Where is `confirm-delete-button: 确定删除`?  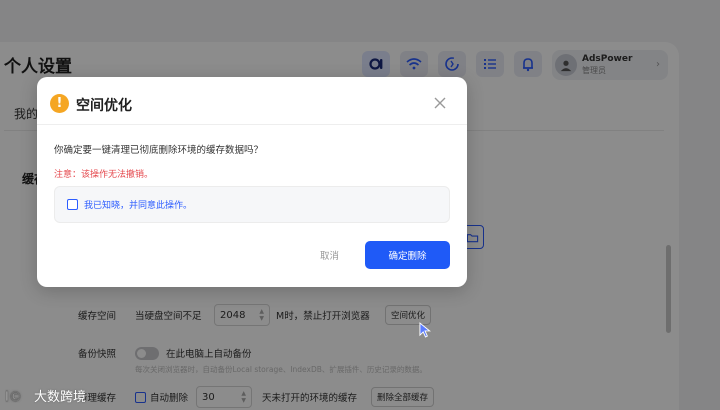 confirm-delete-button: 确定删除 is located at coordinates (407, 255).